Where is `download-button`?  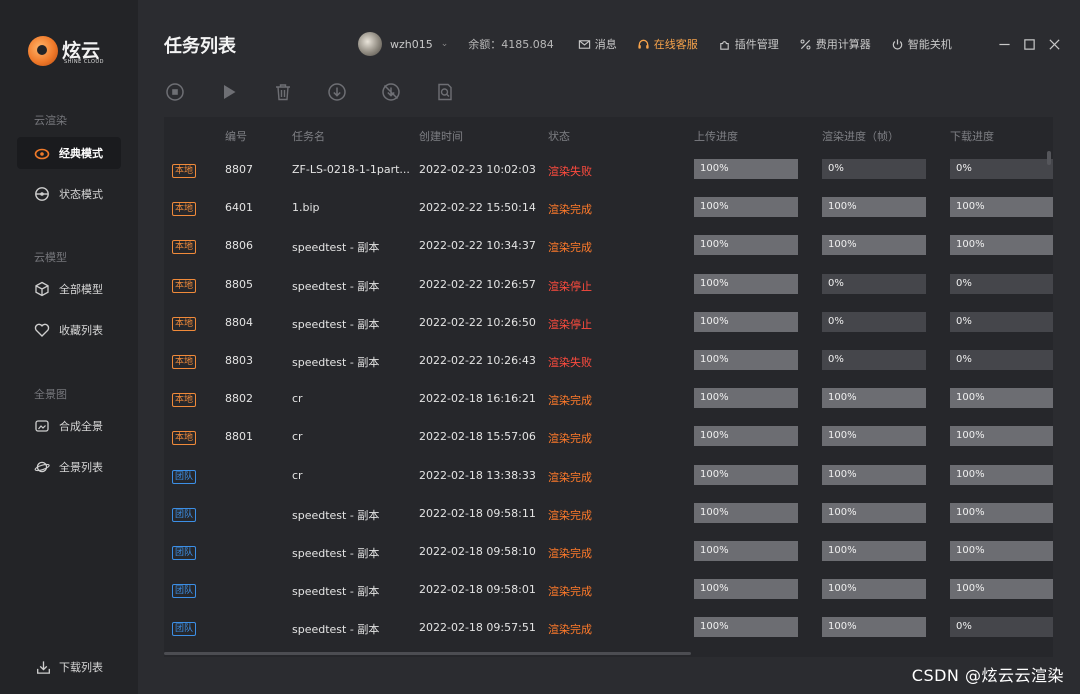 download-button is located at coordinates (337, 92).